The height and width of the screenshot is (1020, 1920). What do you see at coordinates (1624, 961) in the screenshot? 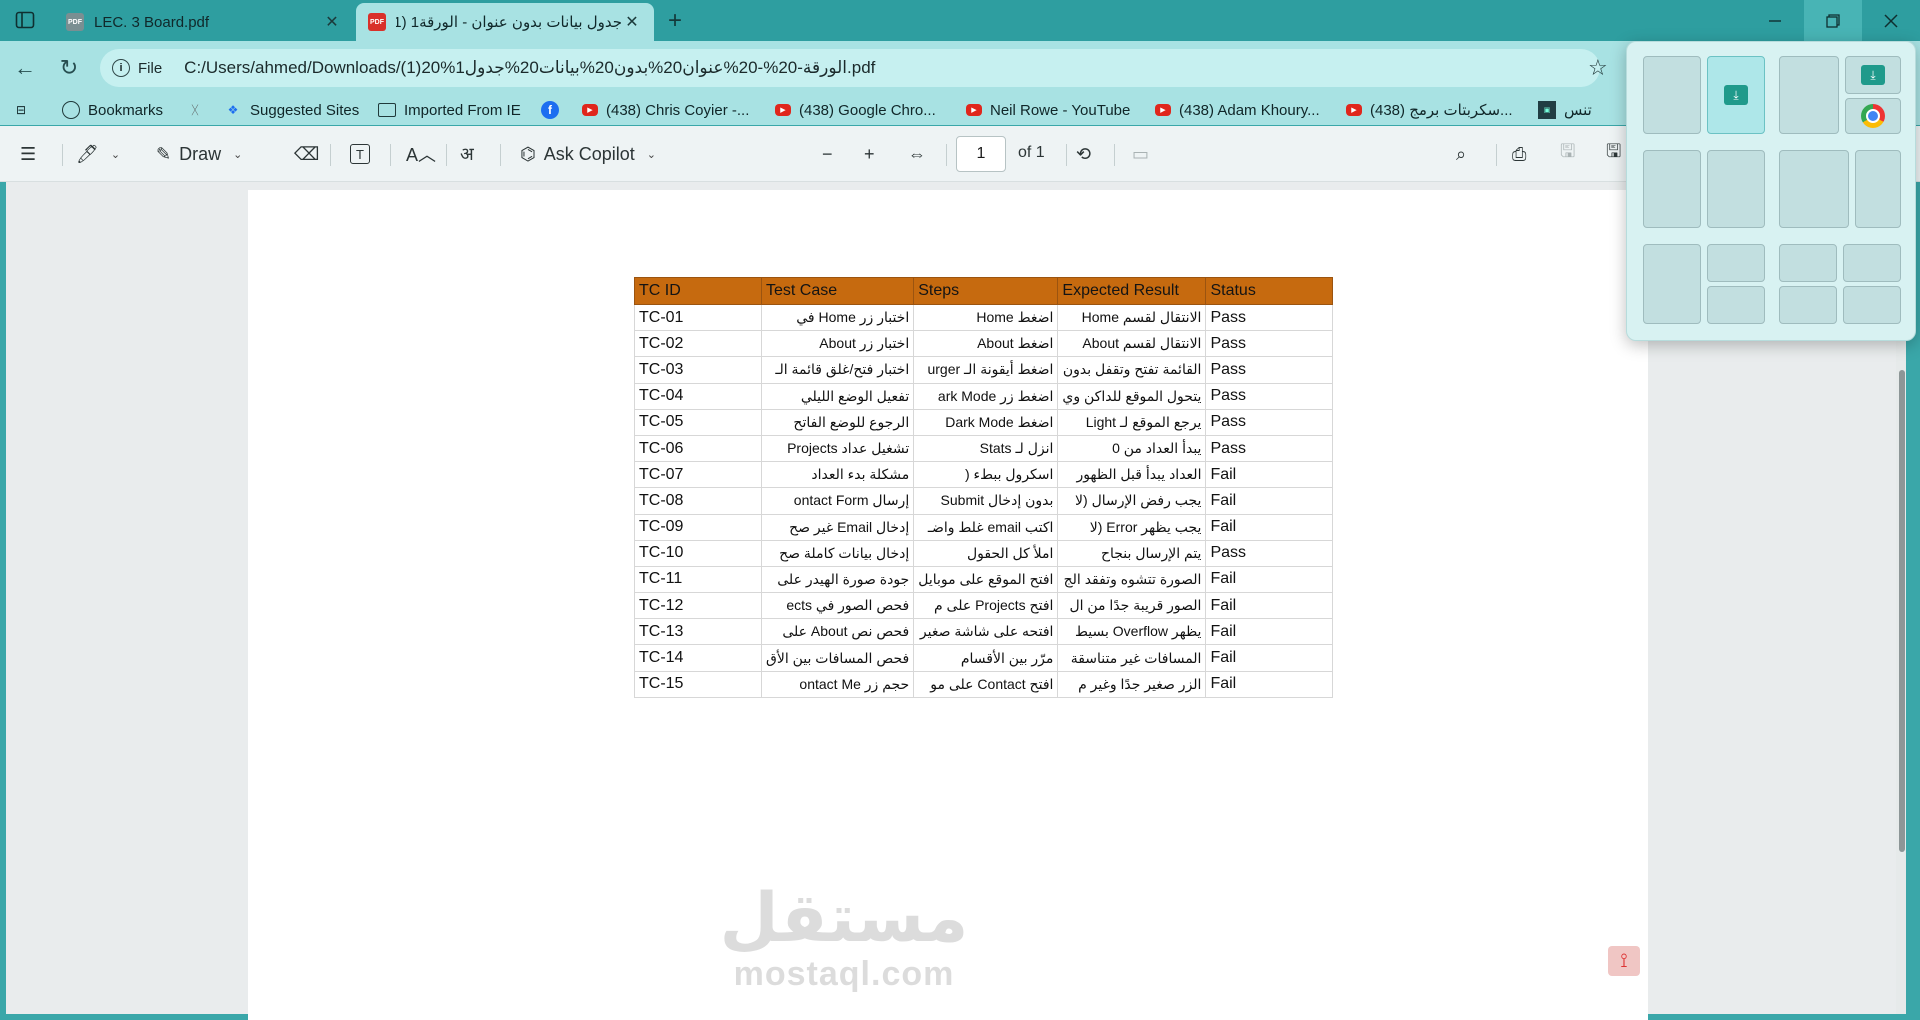
I see `acrobat-icon: ⟟` at bounding box center [1624, 961].